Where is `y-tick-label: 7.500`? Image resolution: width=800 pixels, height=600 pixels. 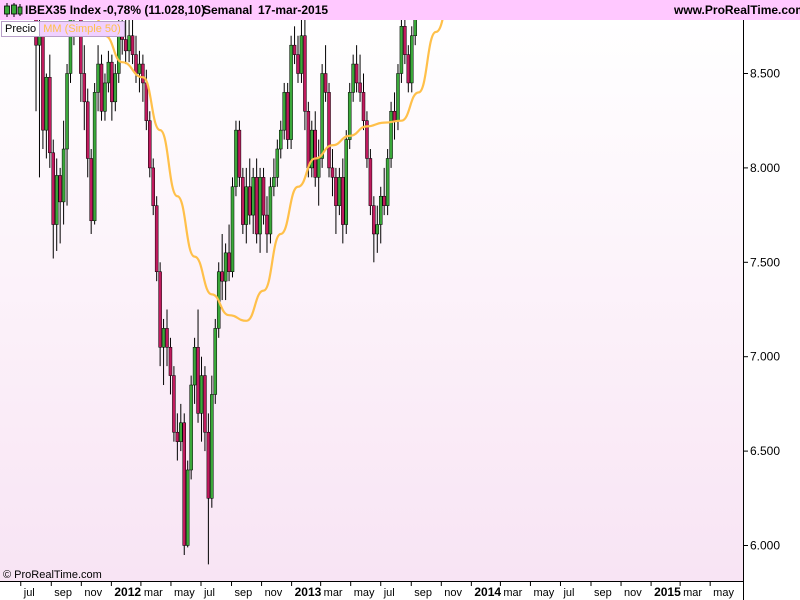 y-tick-label: 7.500 is located at coordinates (765, 262).